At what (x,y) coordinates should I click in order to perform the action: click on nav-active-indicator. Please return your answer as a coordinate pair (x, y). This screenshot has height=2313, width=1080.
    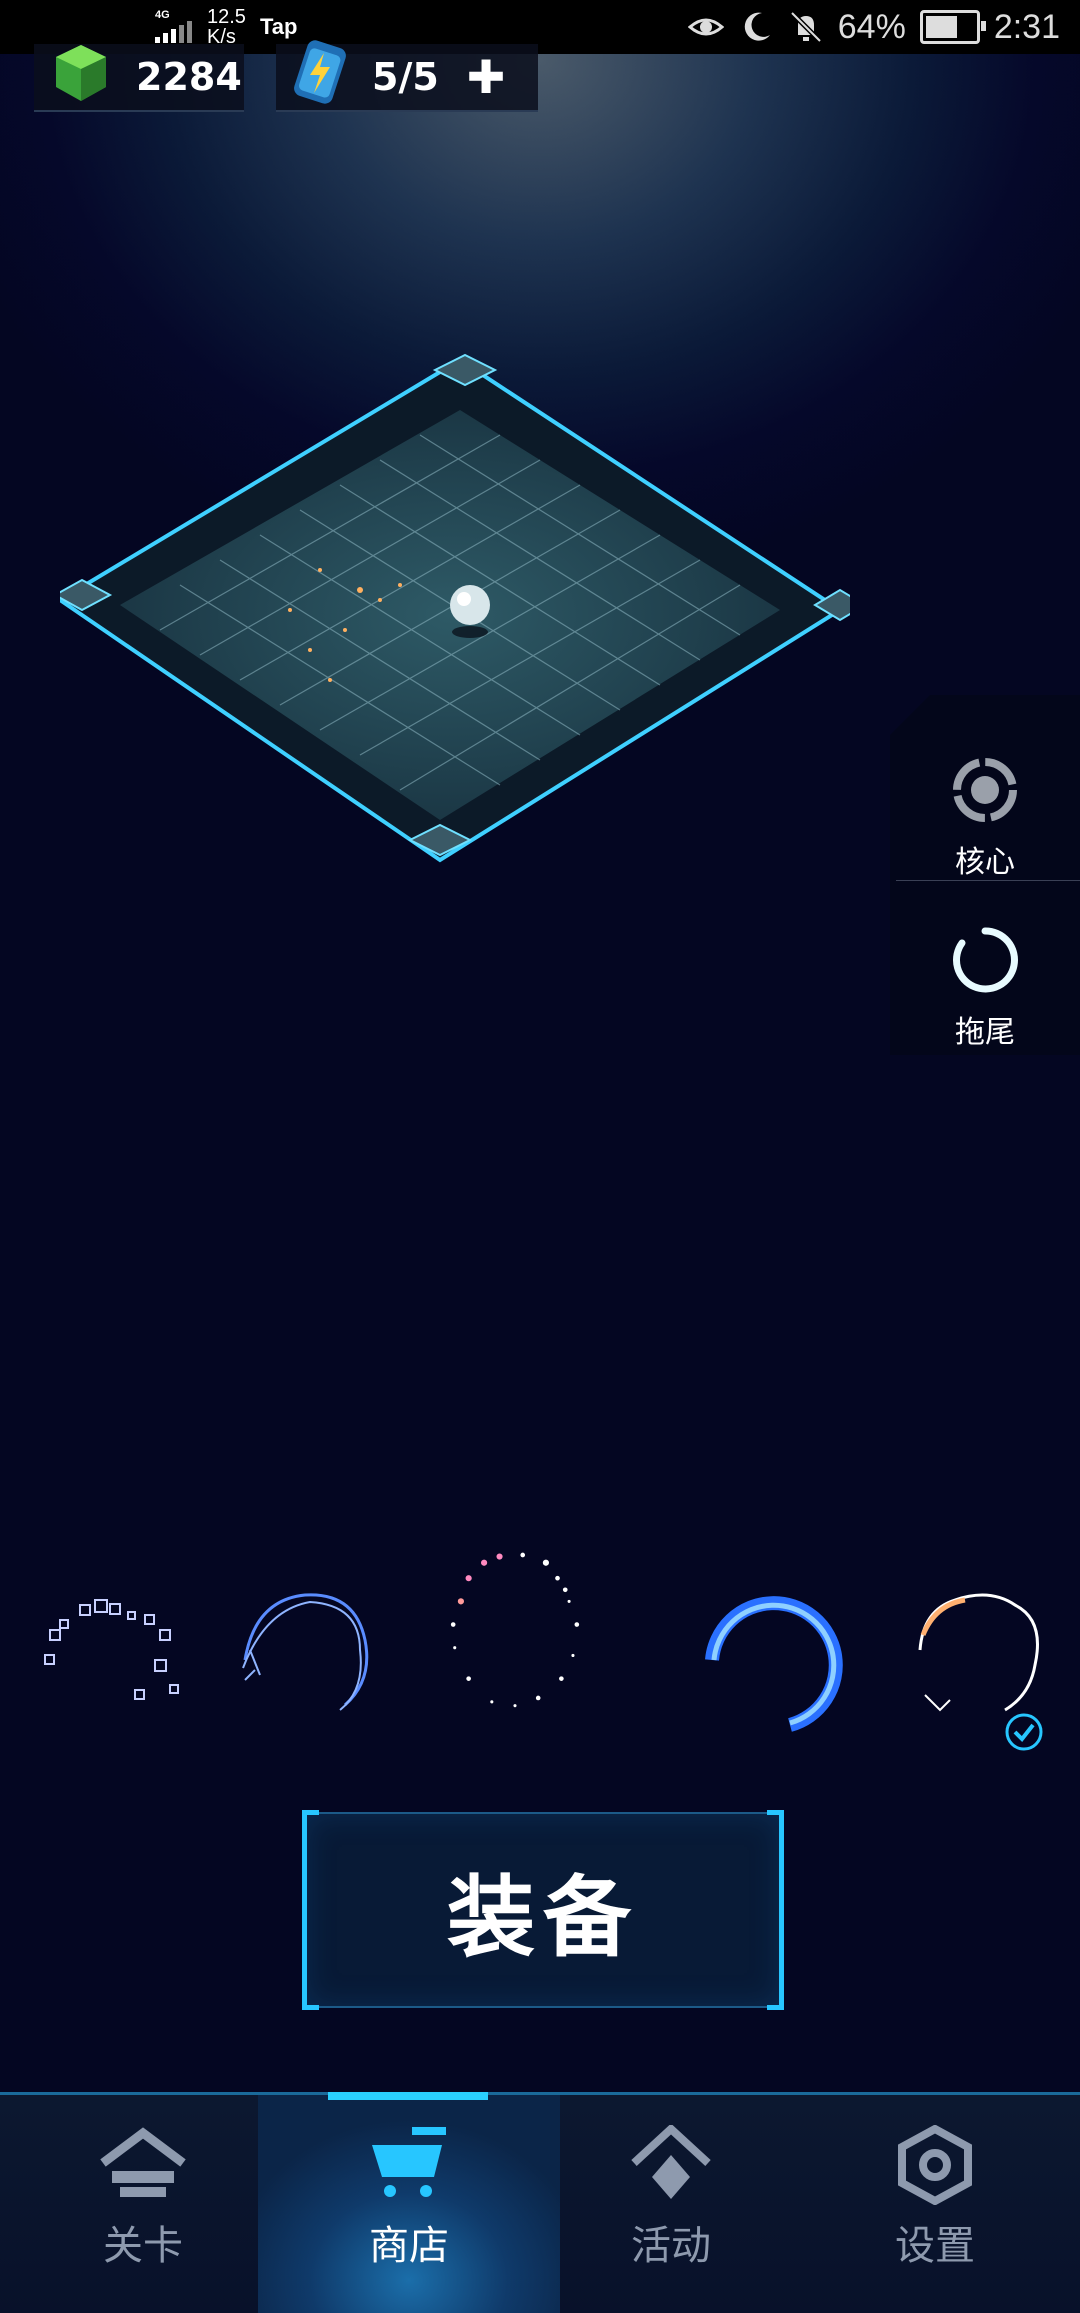
    Looking at the image, I should click on (408, 2096).